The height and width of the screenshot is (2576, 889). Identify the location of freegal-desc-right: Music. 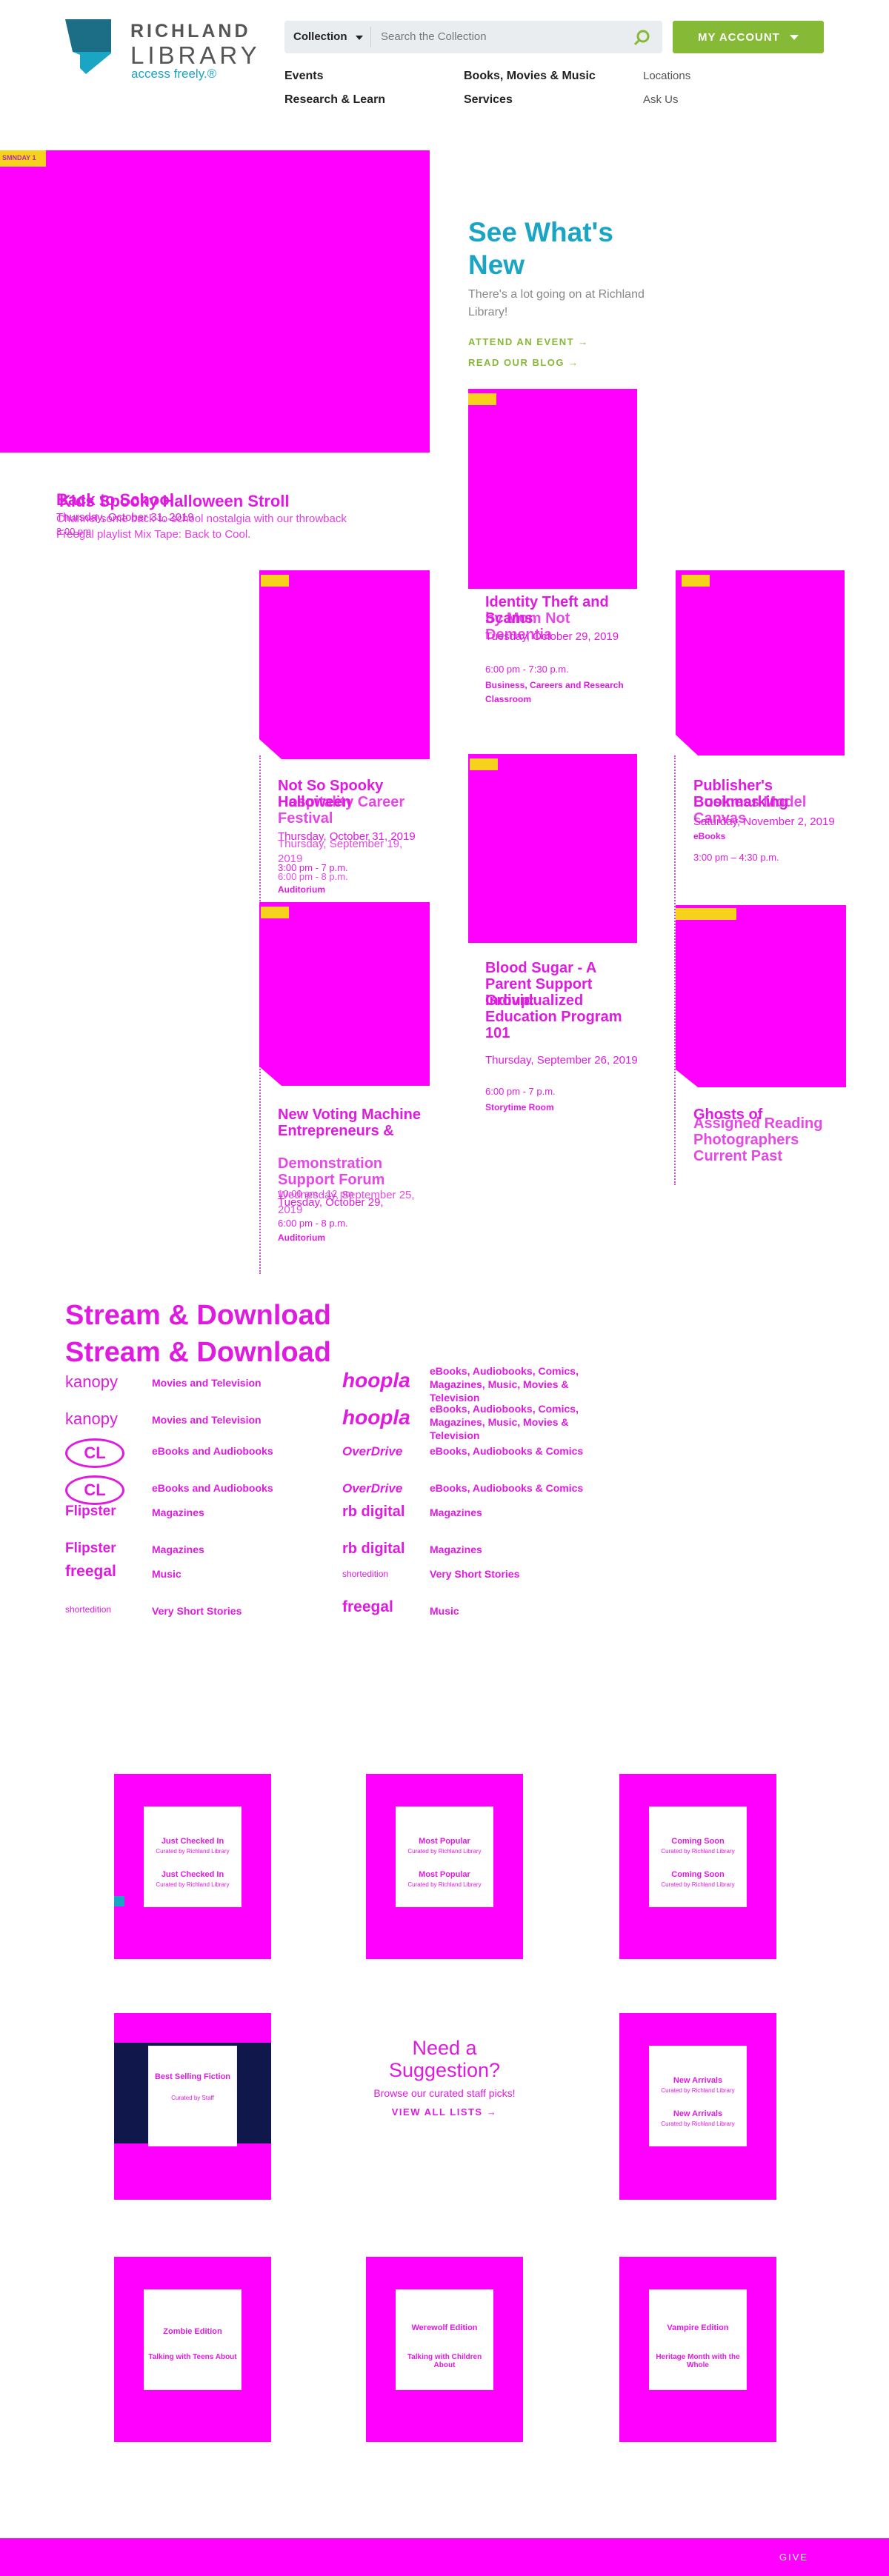
(507, 1611).